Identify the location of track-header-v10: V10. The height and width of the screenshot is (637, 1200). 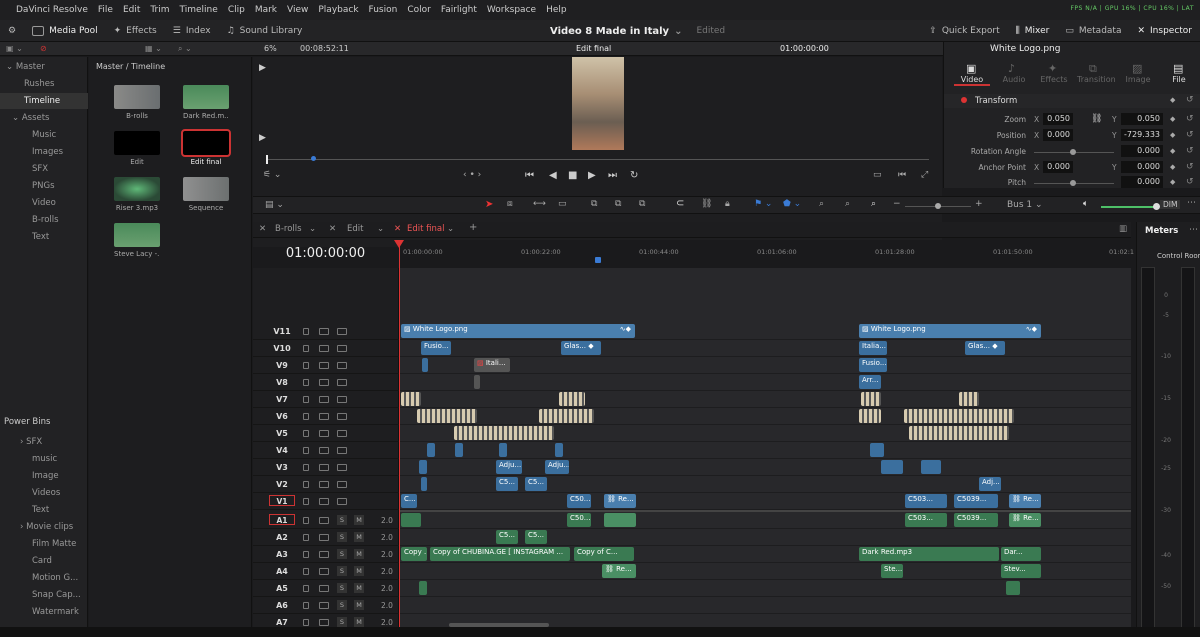
(326, 348).